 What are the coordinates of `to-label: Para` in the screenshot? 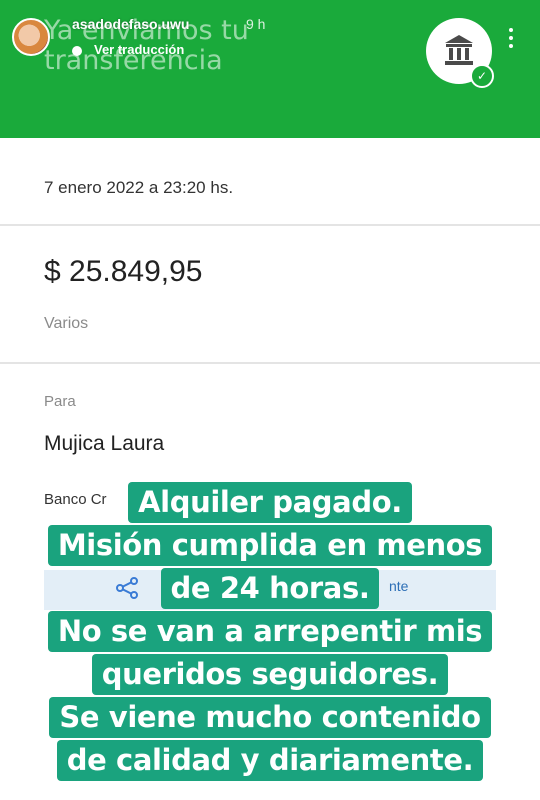 It's located at (60, 401).